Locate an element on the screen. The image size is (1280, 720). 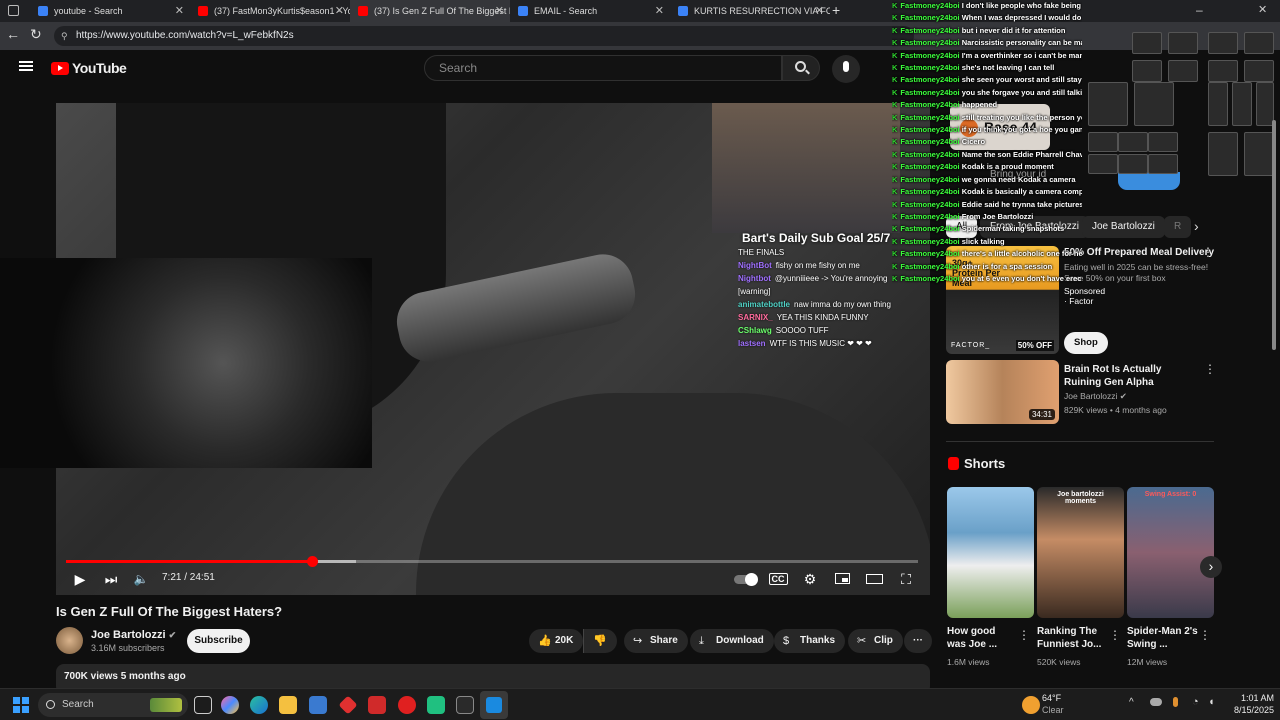
share-button: ↪ Share is located at coordinates (656, 641).